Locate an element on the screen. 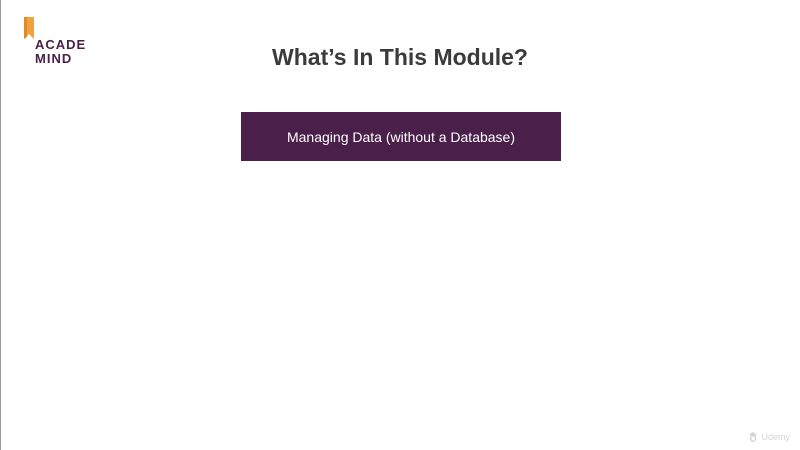 Image resolution: width=800 pixels, height=450 pixels. topic-box: Managing Data (without a Database) is located at coordinates (401, 136).